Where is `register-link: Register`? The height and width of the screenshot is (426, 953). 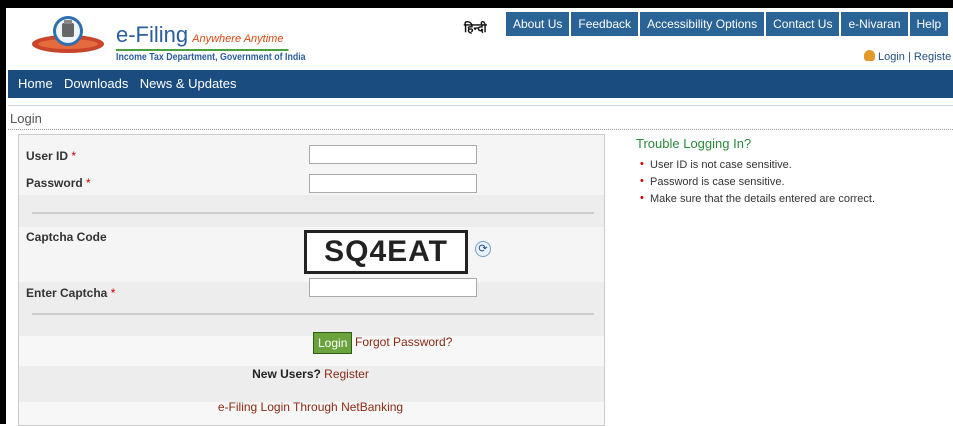
register-link: Register is located at coordinates (346, 374).